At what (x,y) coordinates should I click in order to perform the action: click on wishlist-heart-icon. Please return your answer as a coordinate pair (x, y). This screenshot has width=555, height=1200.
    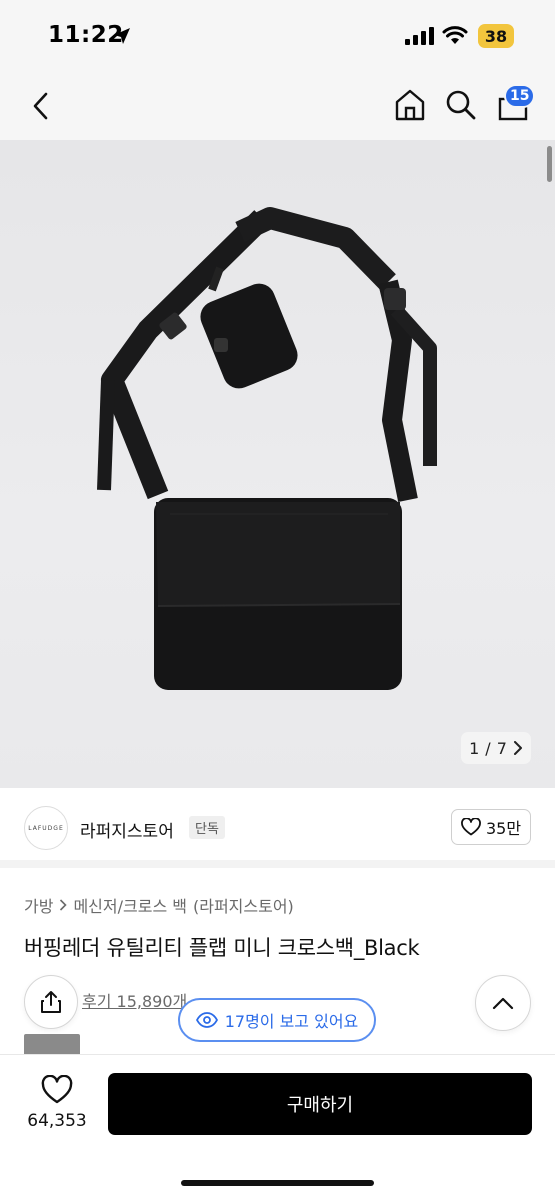
    Looking at the image, I should click on (57, 1090).